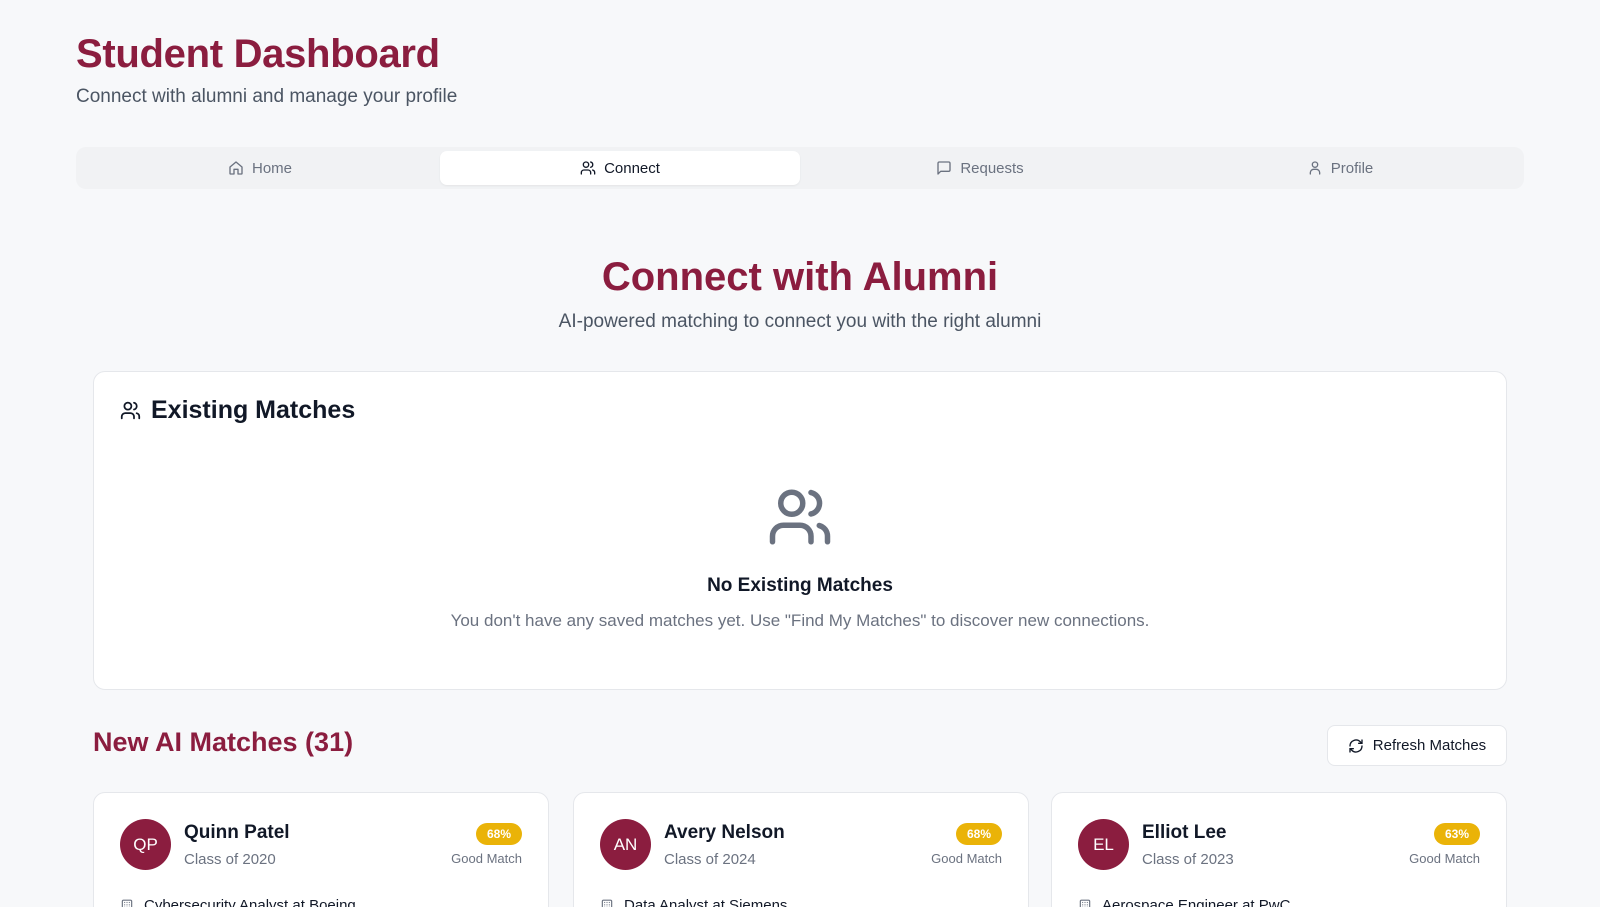  What do you see at coordinates (223, 742) in the screenshot?
I see `new-matches-title: New AI Matches (31)` at bounding box center [223, 742].